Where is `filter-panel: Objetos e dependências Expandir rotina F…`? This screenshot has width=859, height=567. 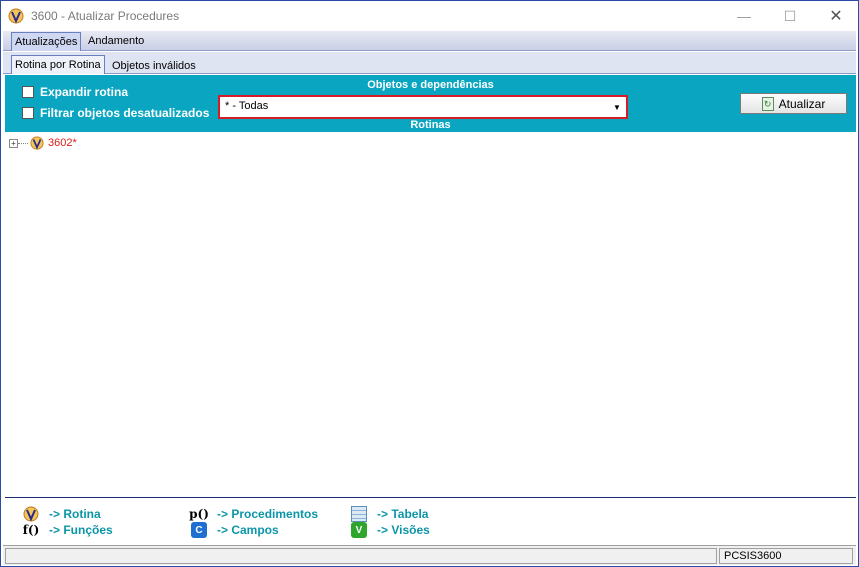 filter-panel: Objetos e dependências Expandir rotina F… is located at coordinates (430, 103).